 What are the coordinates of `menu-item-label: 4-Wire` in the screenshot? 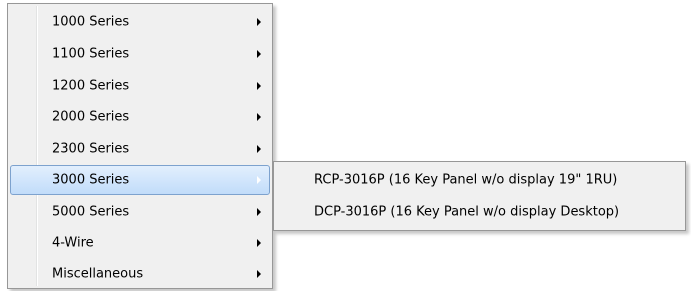 It's located at (73, 243).